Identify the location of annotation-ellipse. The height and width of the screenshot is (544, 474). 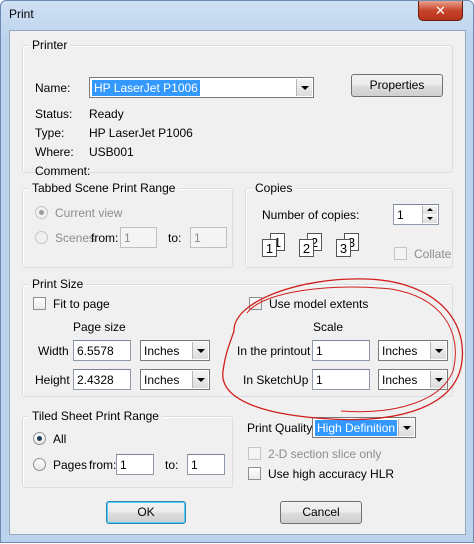
(343, 349).